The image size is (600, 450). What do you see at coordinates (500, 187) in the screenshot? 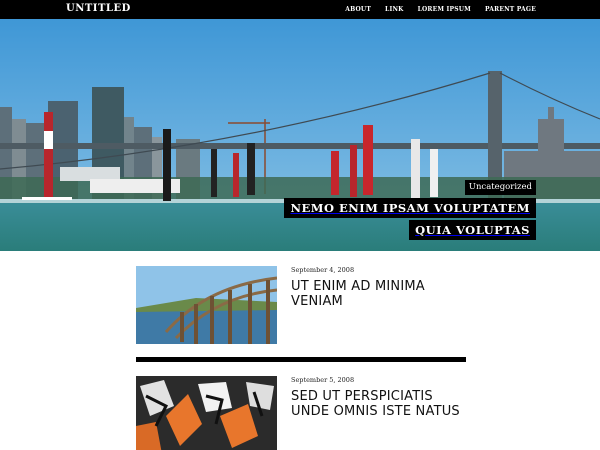
I see `featured-category-link: Uncategorized` at bounding box center [500, 187].